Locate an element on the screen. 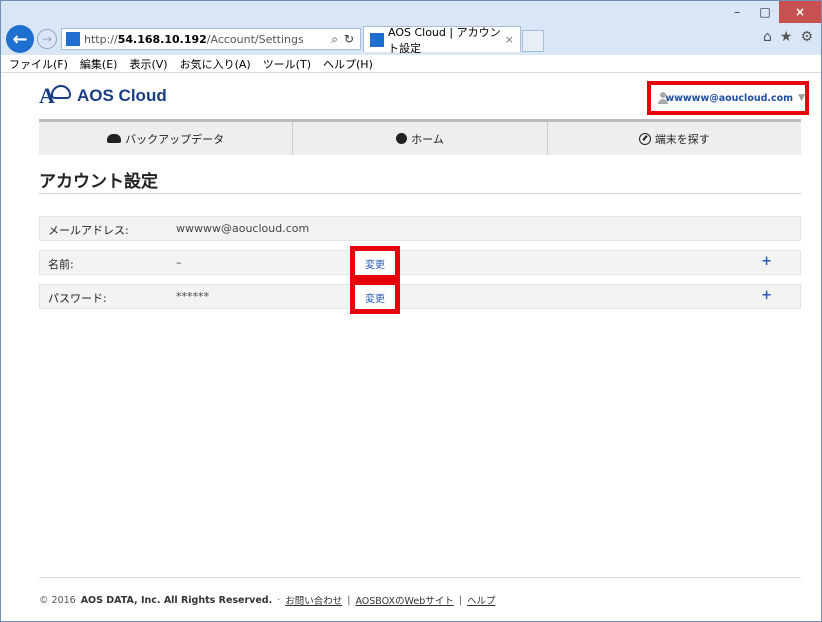 The width and height of the screenshot is (822, 622). expand-name-icon: + is located at coordinates (766, 261).